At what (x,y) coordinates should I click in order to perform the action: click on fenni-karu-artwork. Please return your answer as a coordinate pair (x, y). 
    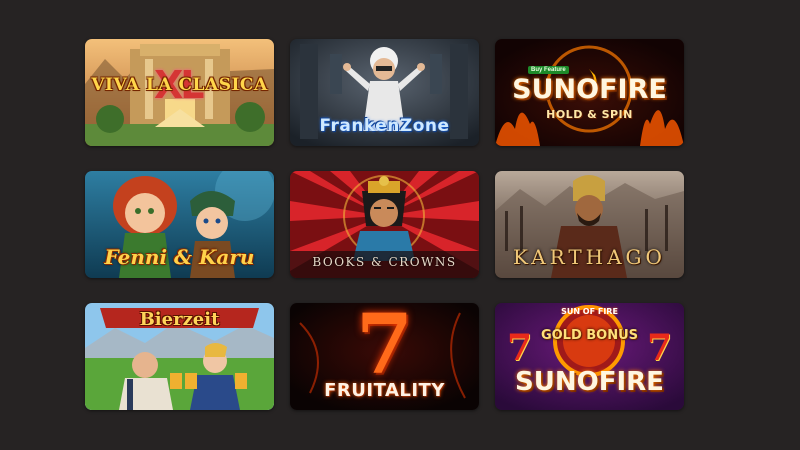
    Looking at the image, I should click on (179, 224).